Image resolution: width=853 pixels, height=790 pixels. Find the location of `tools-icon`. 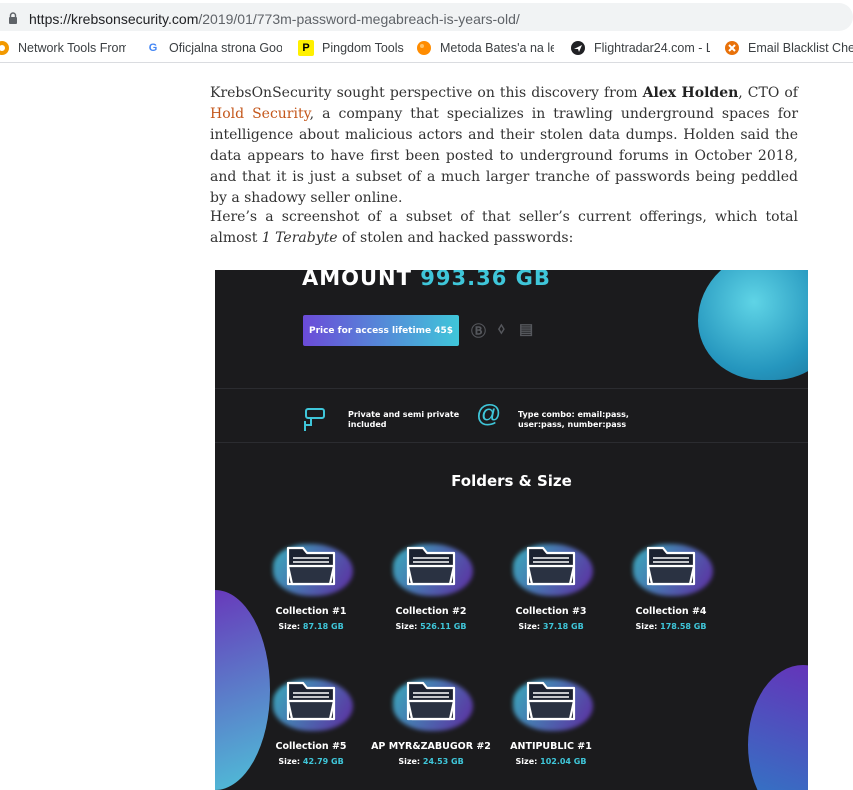

tools-icon is located at coordinates (5, 48).